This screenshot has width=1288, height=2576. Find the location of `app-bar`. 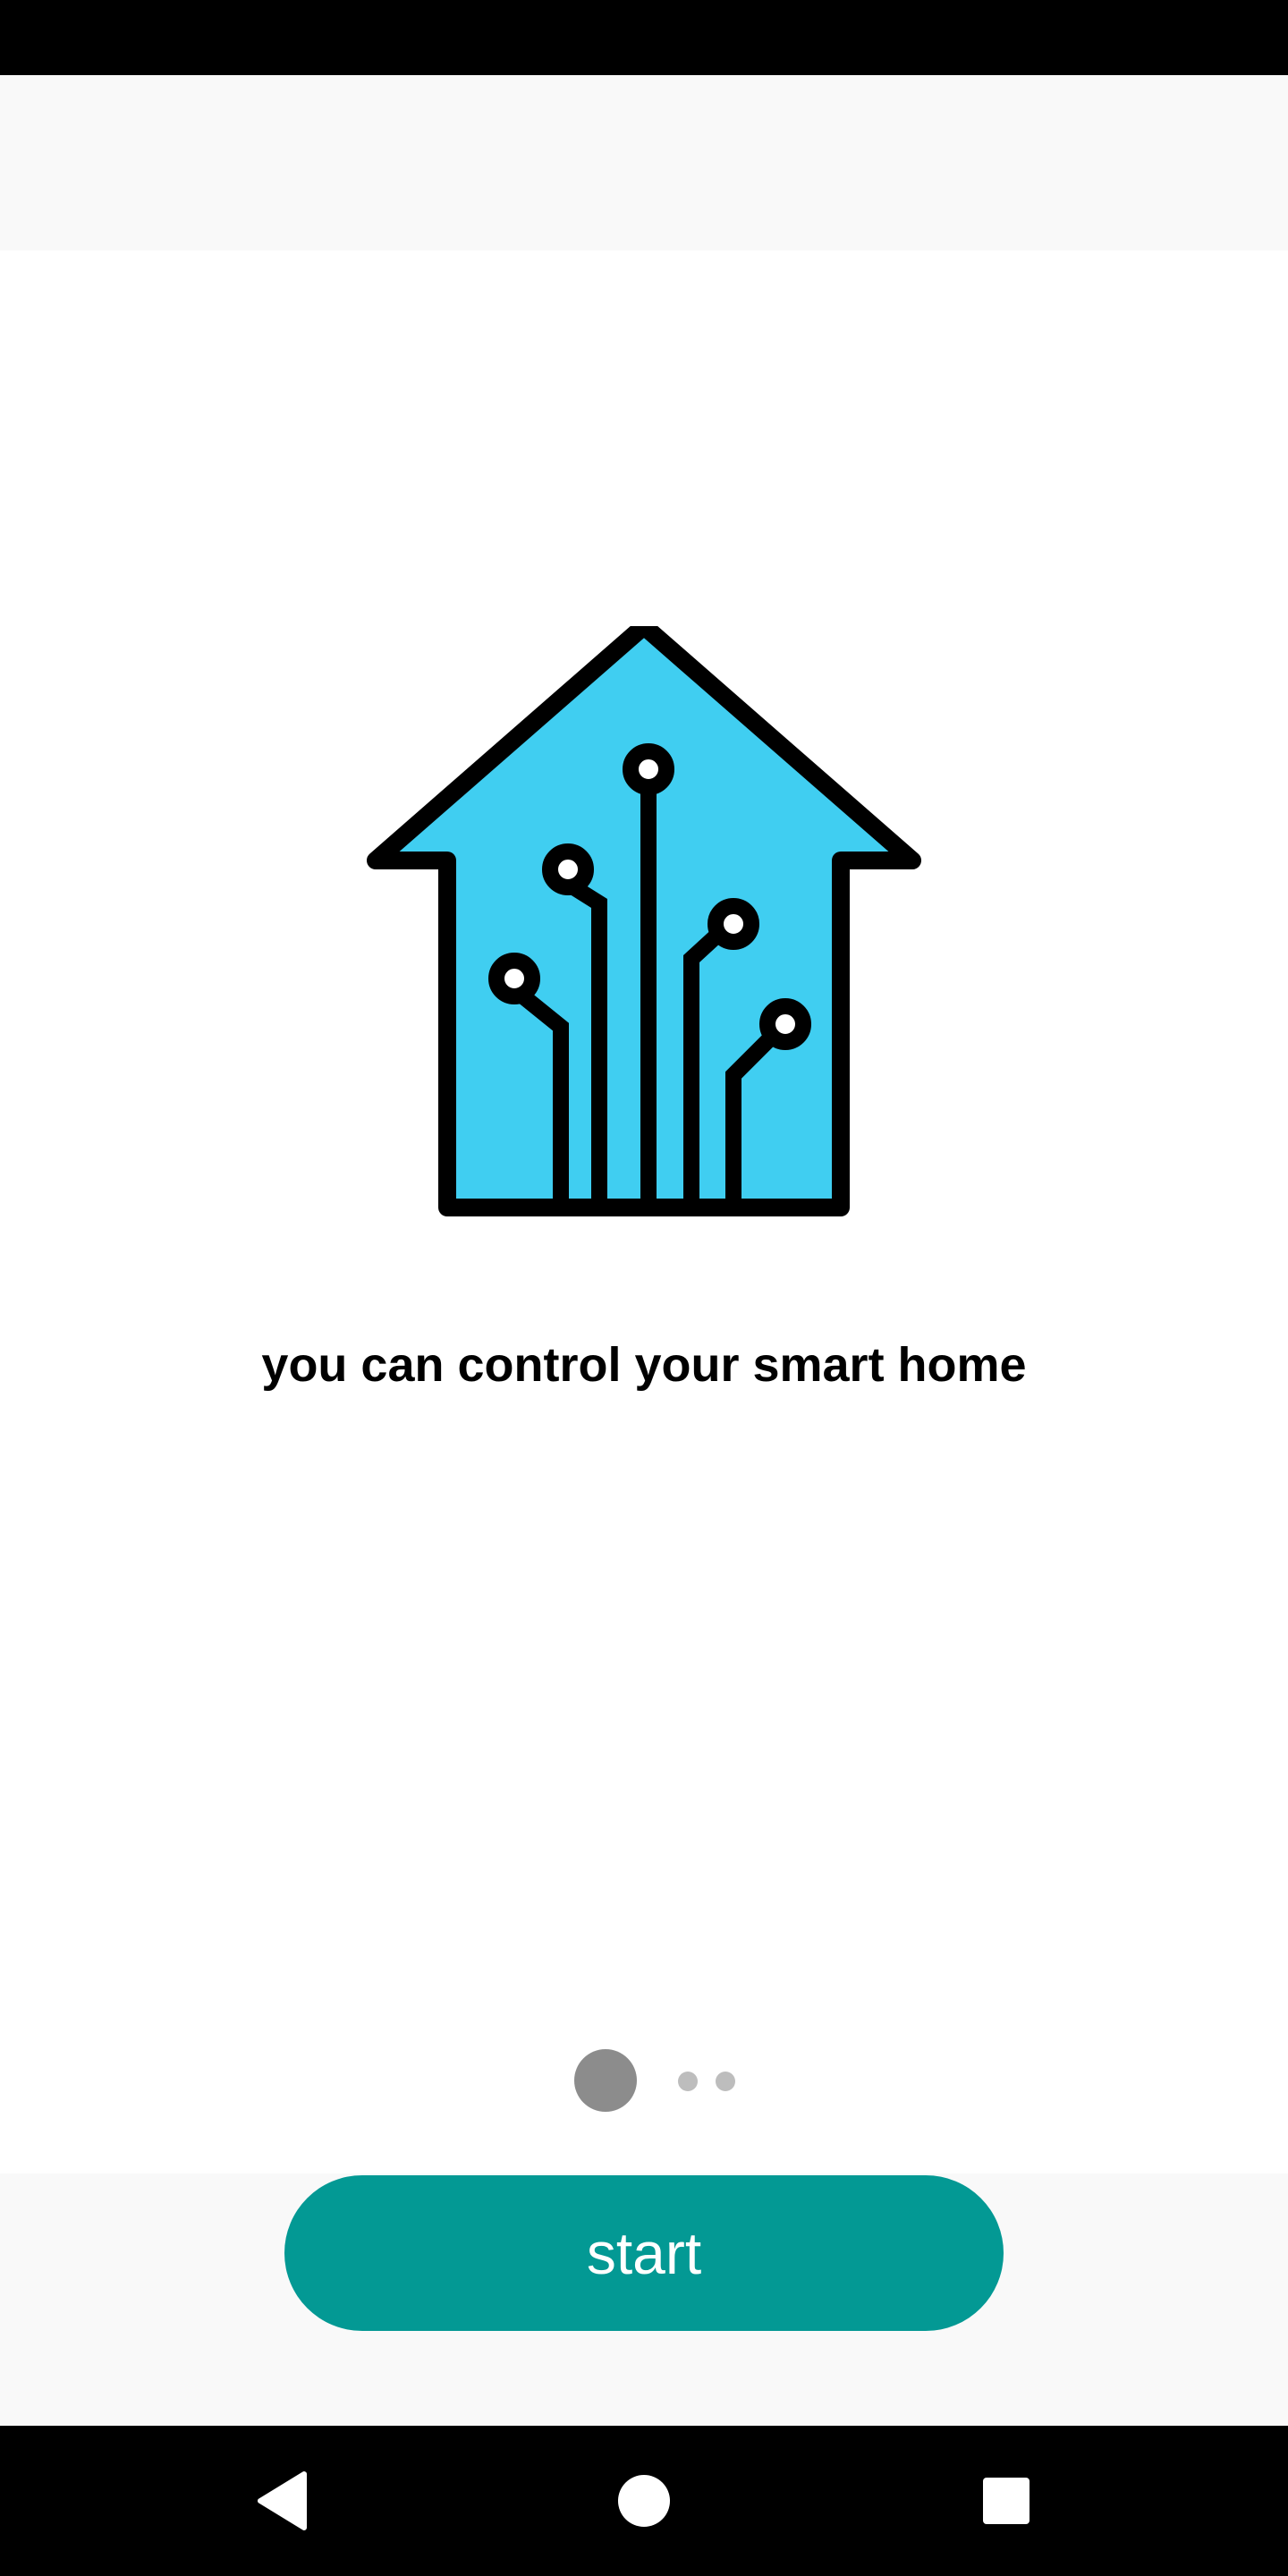

app-bar is located at coordinates (644, 162).